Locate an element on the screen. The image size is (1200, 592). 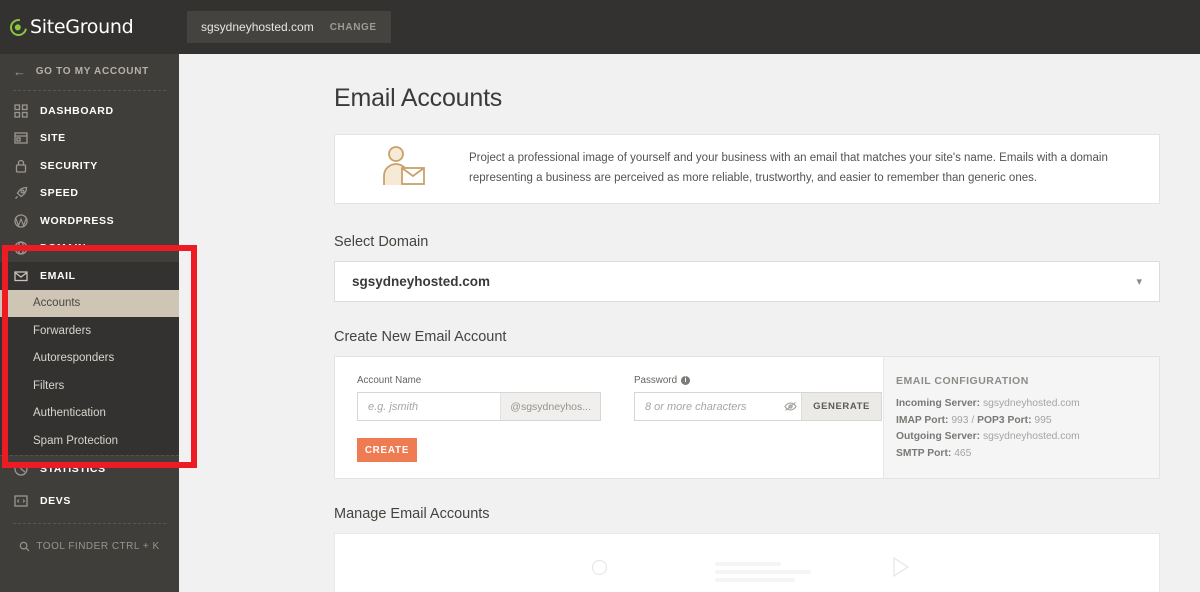
sidebar-item-statistics: STATISTICS is located at coordinates (89, 470).